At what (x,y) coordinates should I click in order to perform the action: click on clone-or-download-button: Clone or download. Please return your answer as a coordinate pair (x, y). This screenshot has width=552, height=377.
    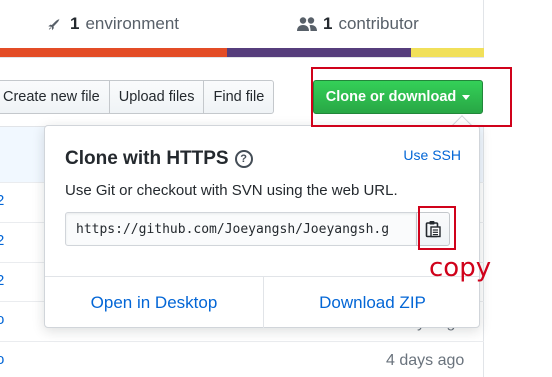
    Looking at the image, I should click on (398, 97).